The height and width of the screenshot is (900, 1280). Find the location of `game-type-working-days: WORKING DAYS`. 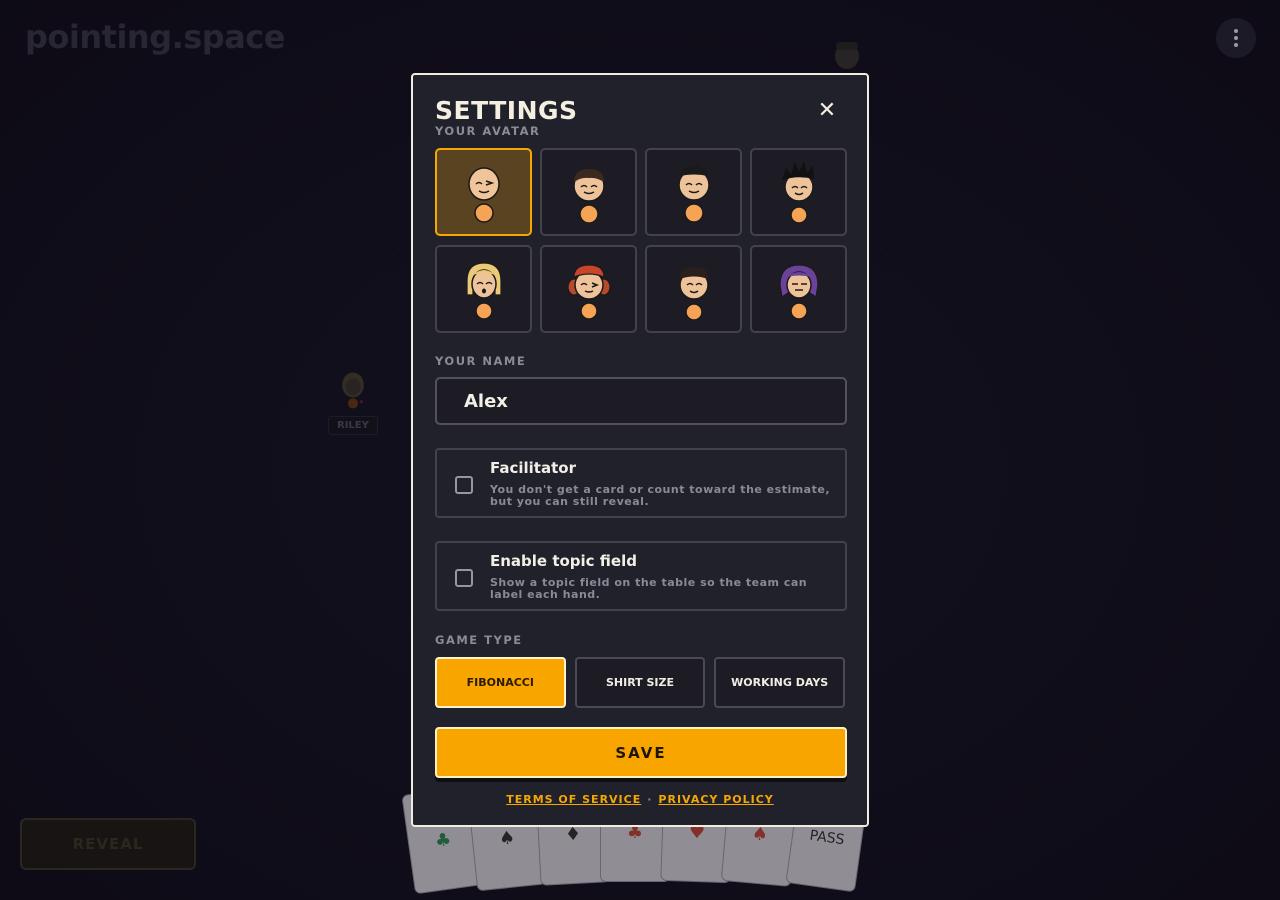

game-type-working-days: WORKING DAYS is located at coordinates (780, 682).